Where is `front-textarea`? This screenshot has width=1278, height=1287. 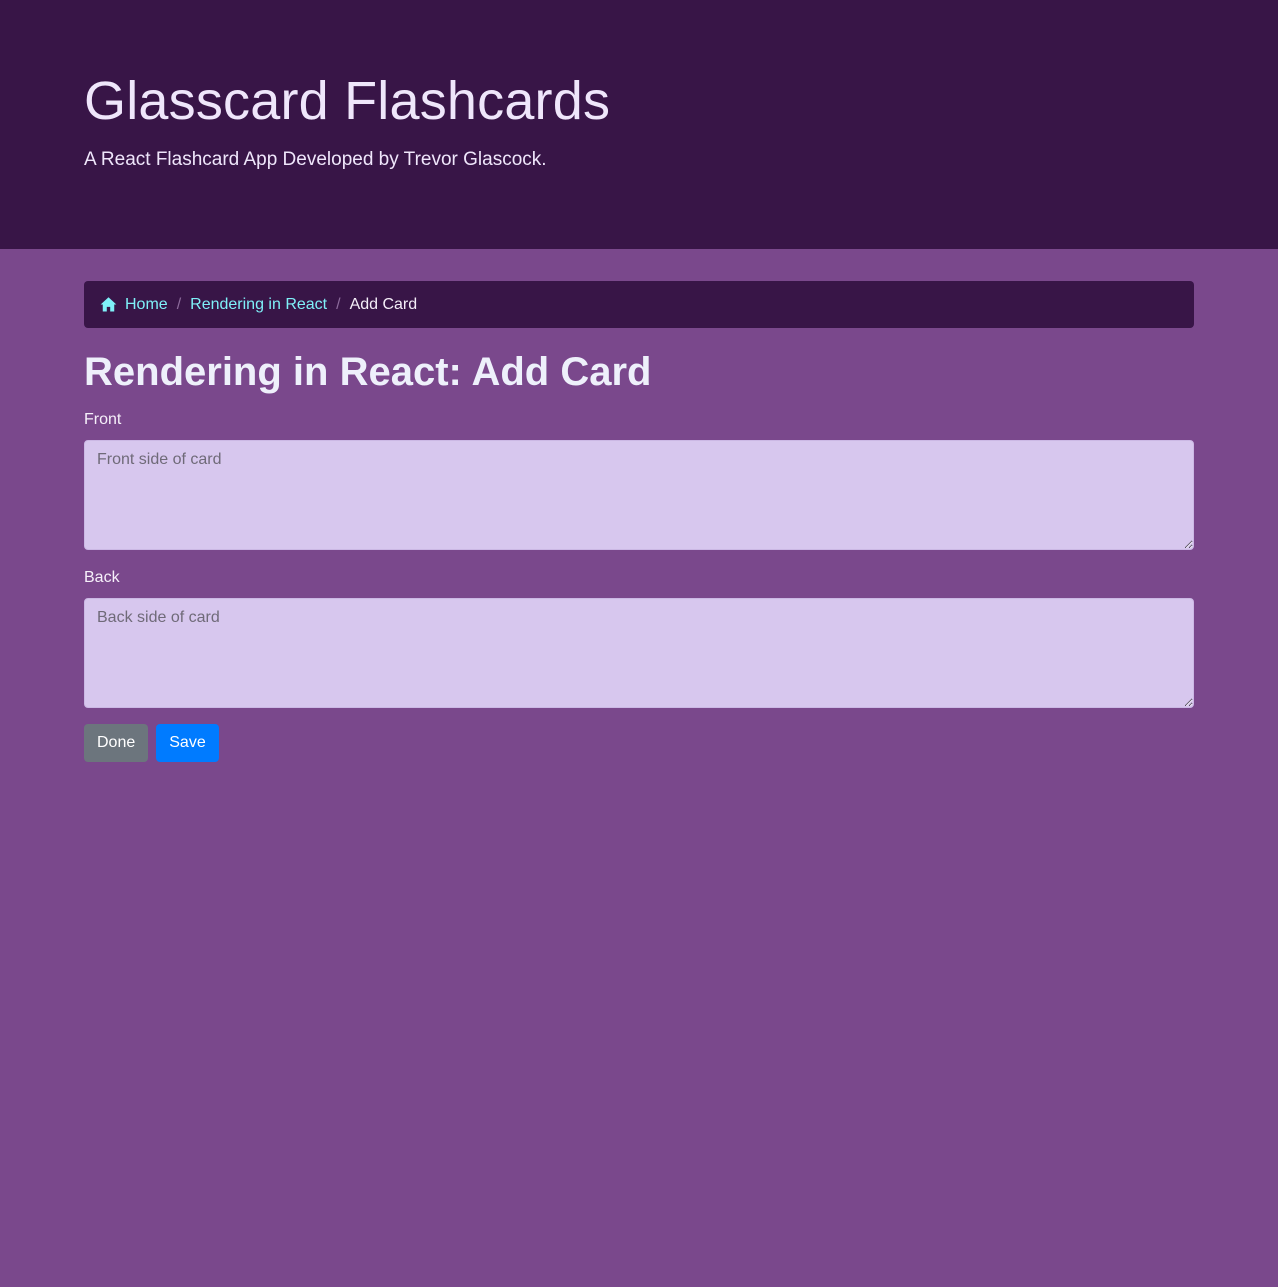
front-textarea is located at coordinates (639, 495).